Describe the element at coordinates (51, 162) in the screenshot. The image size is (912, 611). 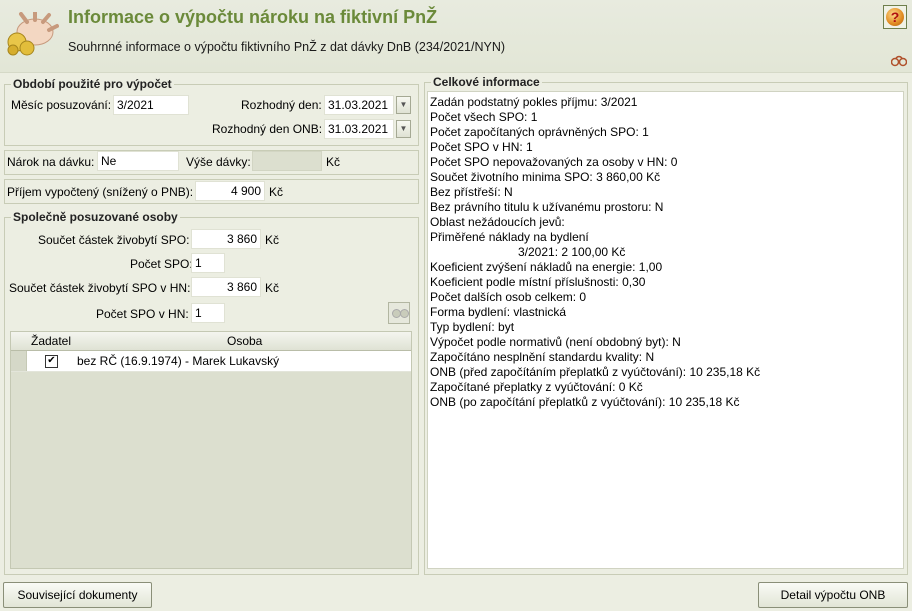
I see `claim-label: Nárok na dávku:` at that location.